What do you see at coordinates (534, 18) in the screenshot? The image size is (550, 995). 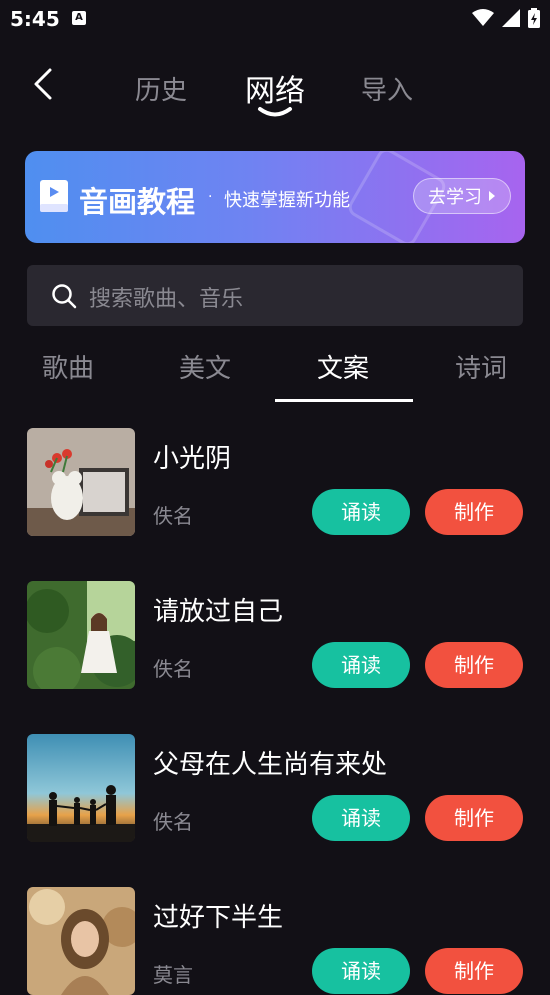 I see `battery-icon` at bounding box center [534, 18].